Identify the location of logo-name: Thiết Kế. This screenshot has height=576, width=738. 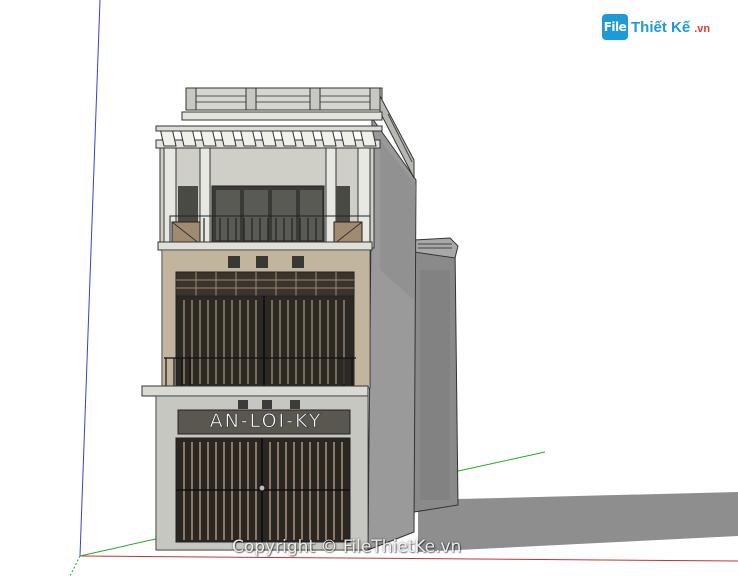
(661, 27).